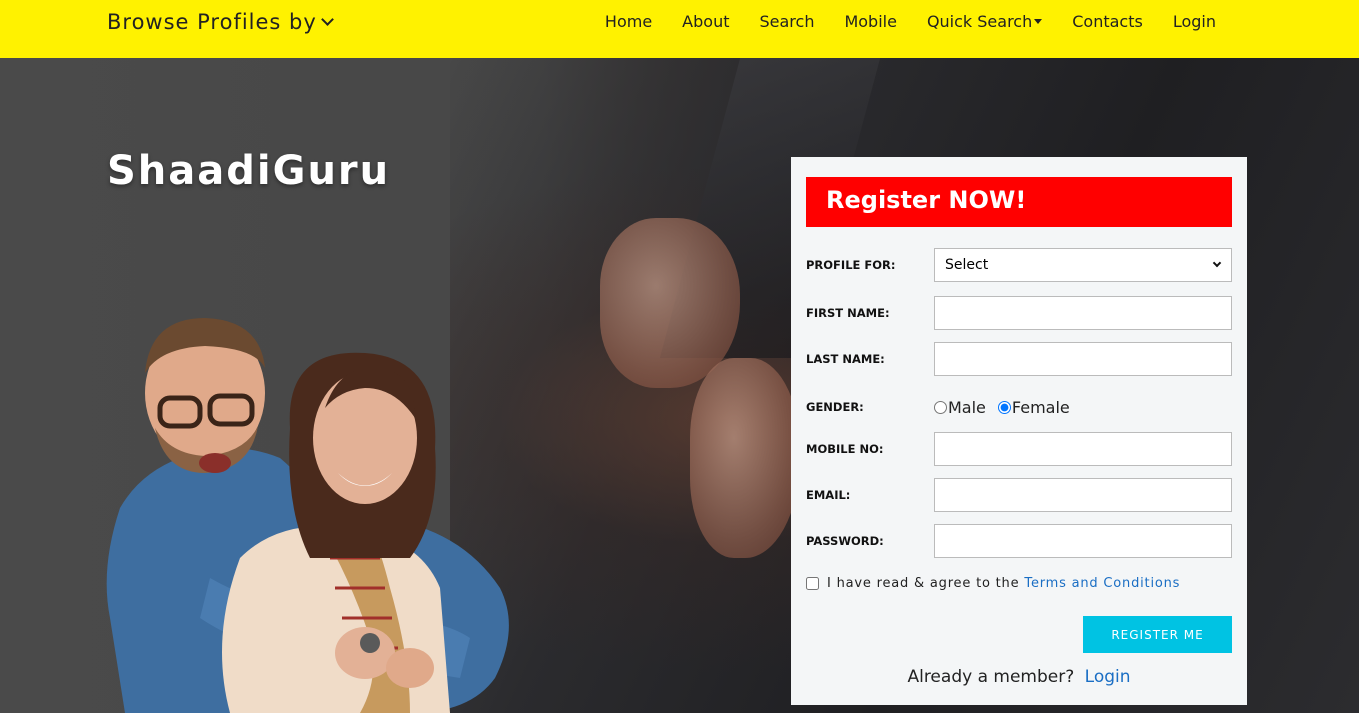 This screenshot has width=1359, height=713. Describe the element at coordinates (870, 21) in the screenshot. I see `nav-mobile: Mobile` at that location.